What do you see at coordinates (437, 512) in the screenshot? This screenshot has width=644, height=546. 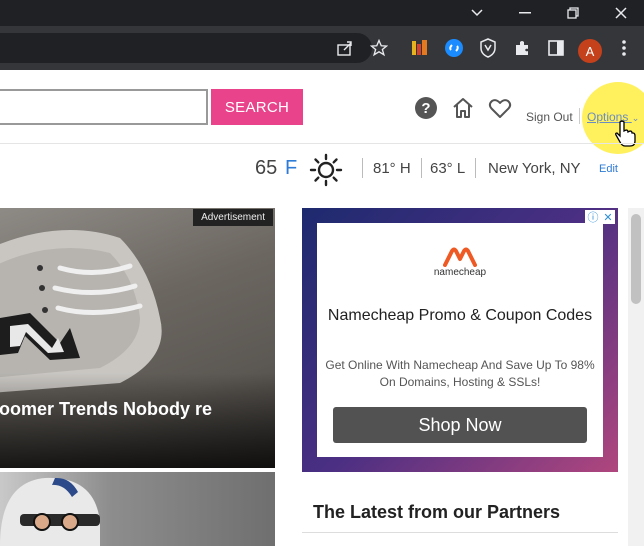 I see `partners-heading: The Latest from our Partners` at bounding box center [437, 512].